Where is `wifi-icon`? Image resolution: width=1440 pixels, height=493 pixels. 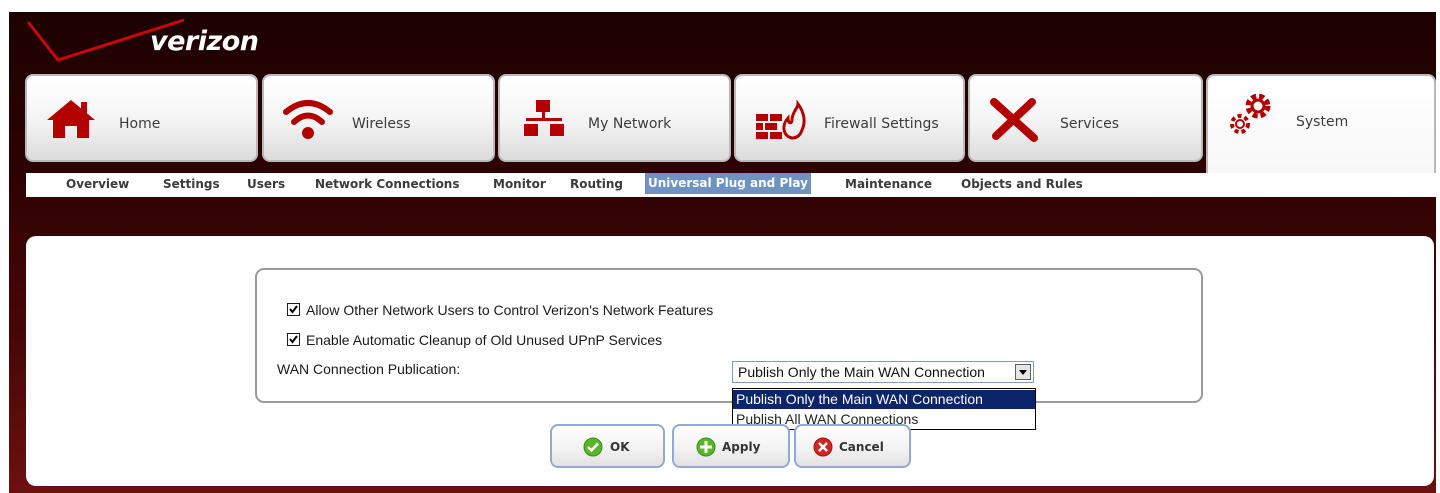
wifi-icon is located at coordinates (308, 119).